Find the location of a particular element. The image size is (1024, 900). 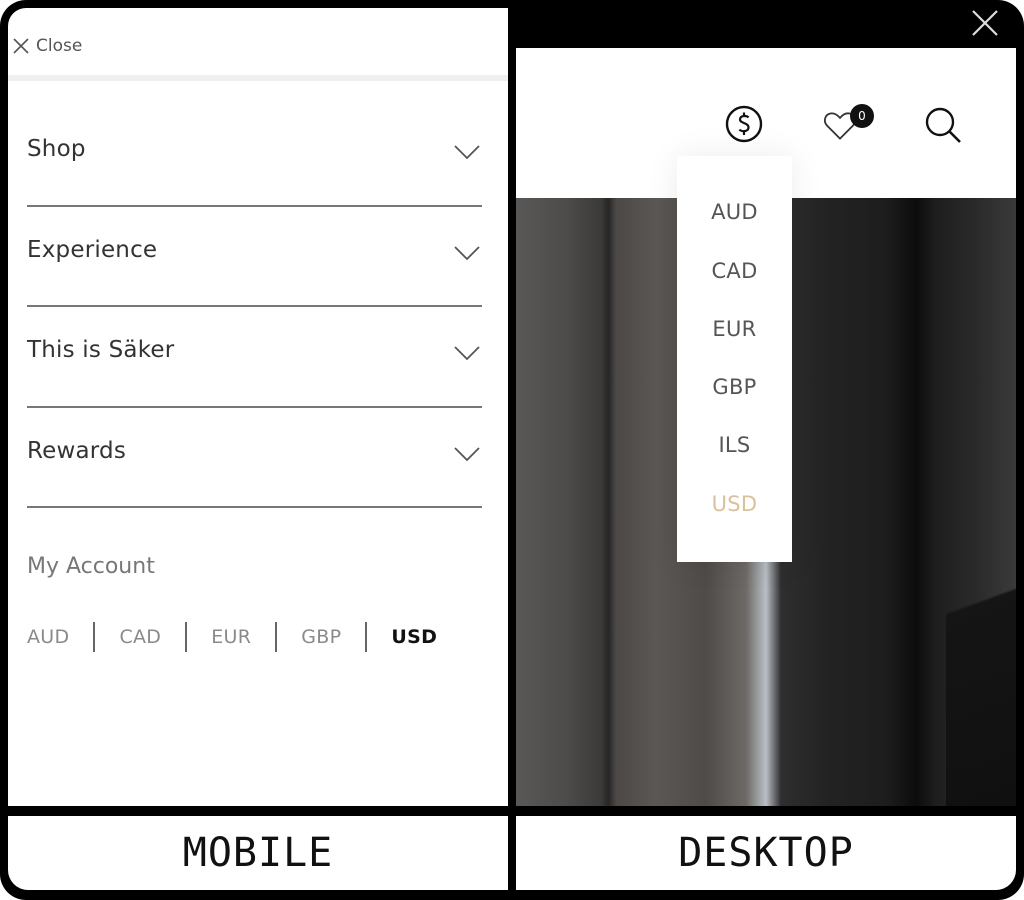

currency-option-usd: USD is located at coordinates (414, 637).